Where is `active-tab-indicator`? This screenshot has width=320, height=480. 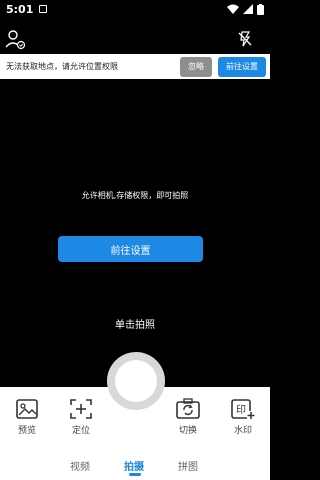
active-tab-indicator is located at coordinates (135, 474).